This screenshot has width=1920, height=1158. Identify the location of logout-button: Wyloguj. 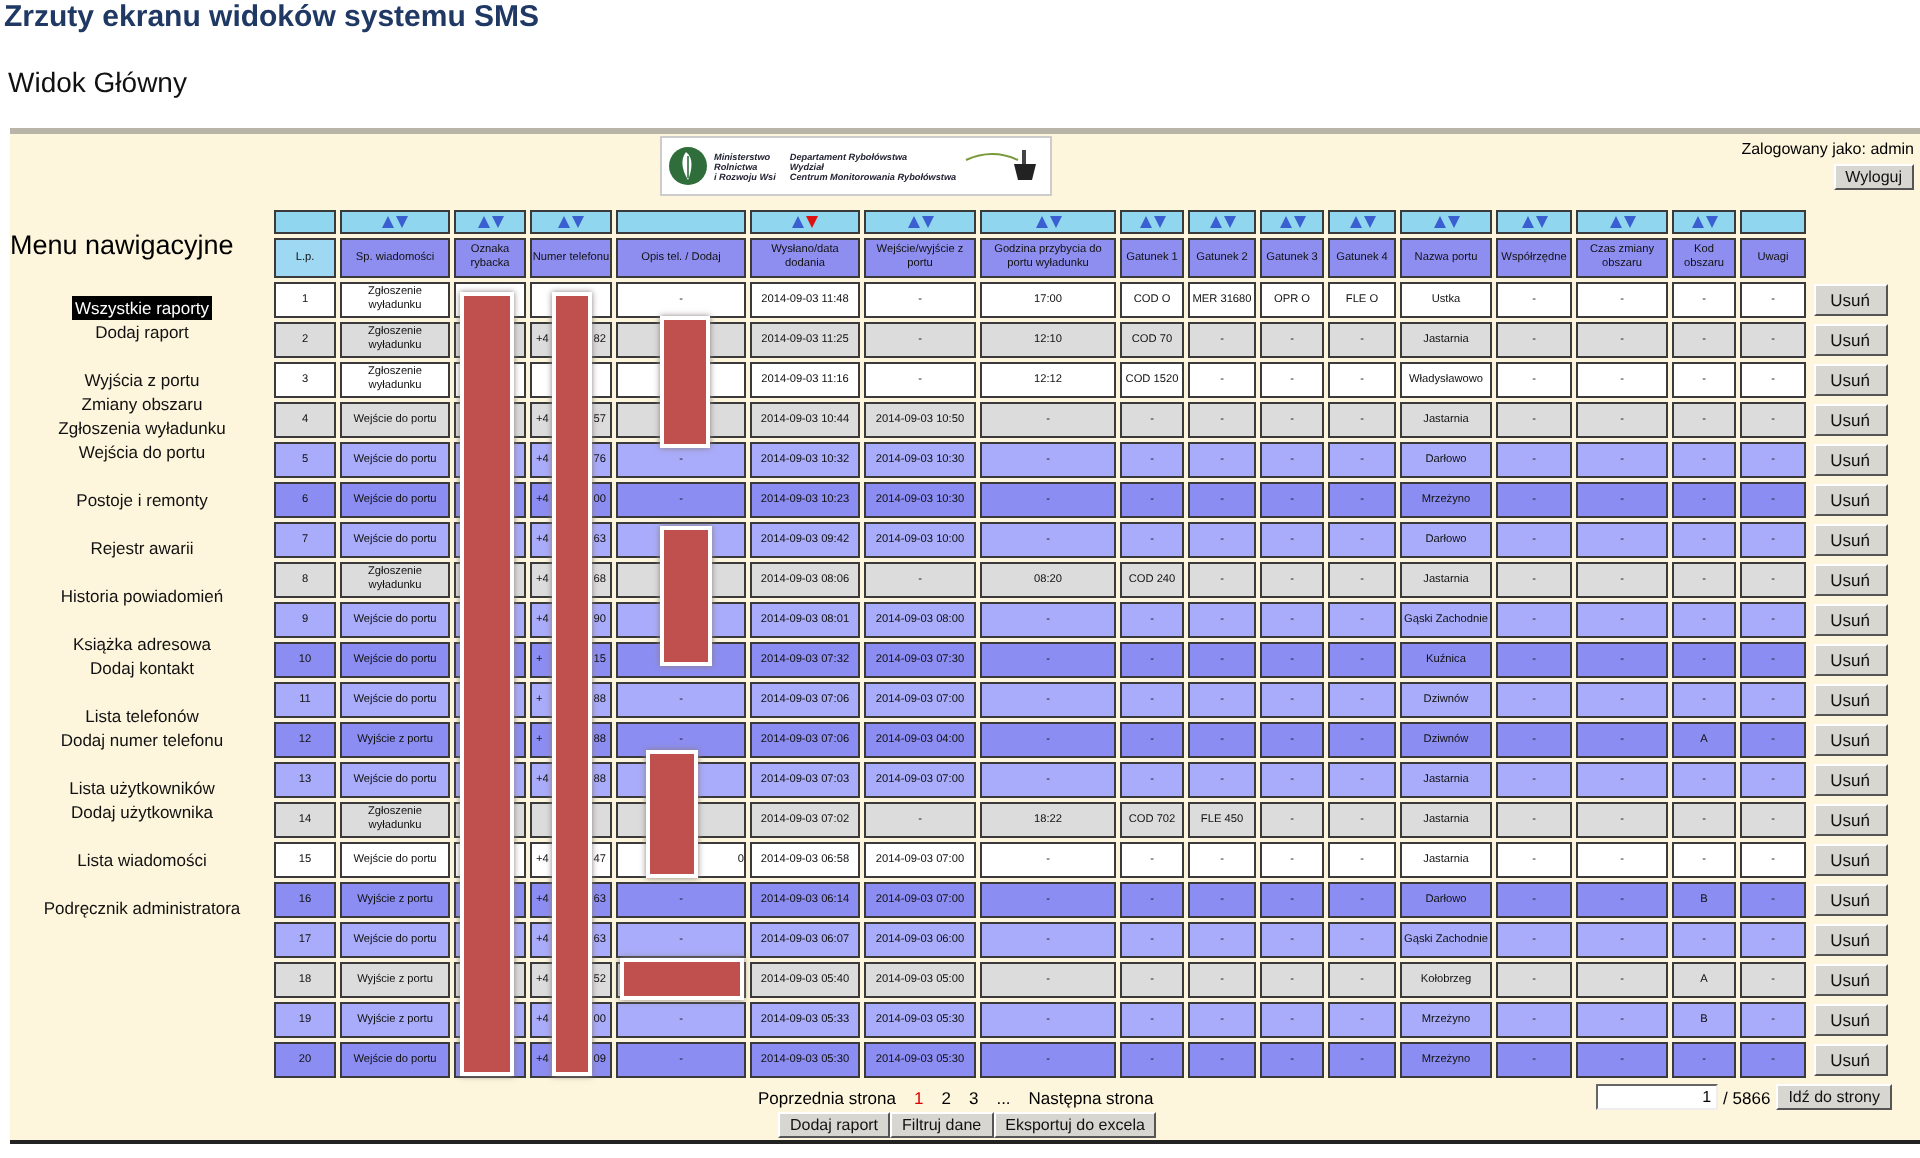
(1873, 177).